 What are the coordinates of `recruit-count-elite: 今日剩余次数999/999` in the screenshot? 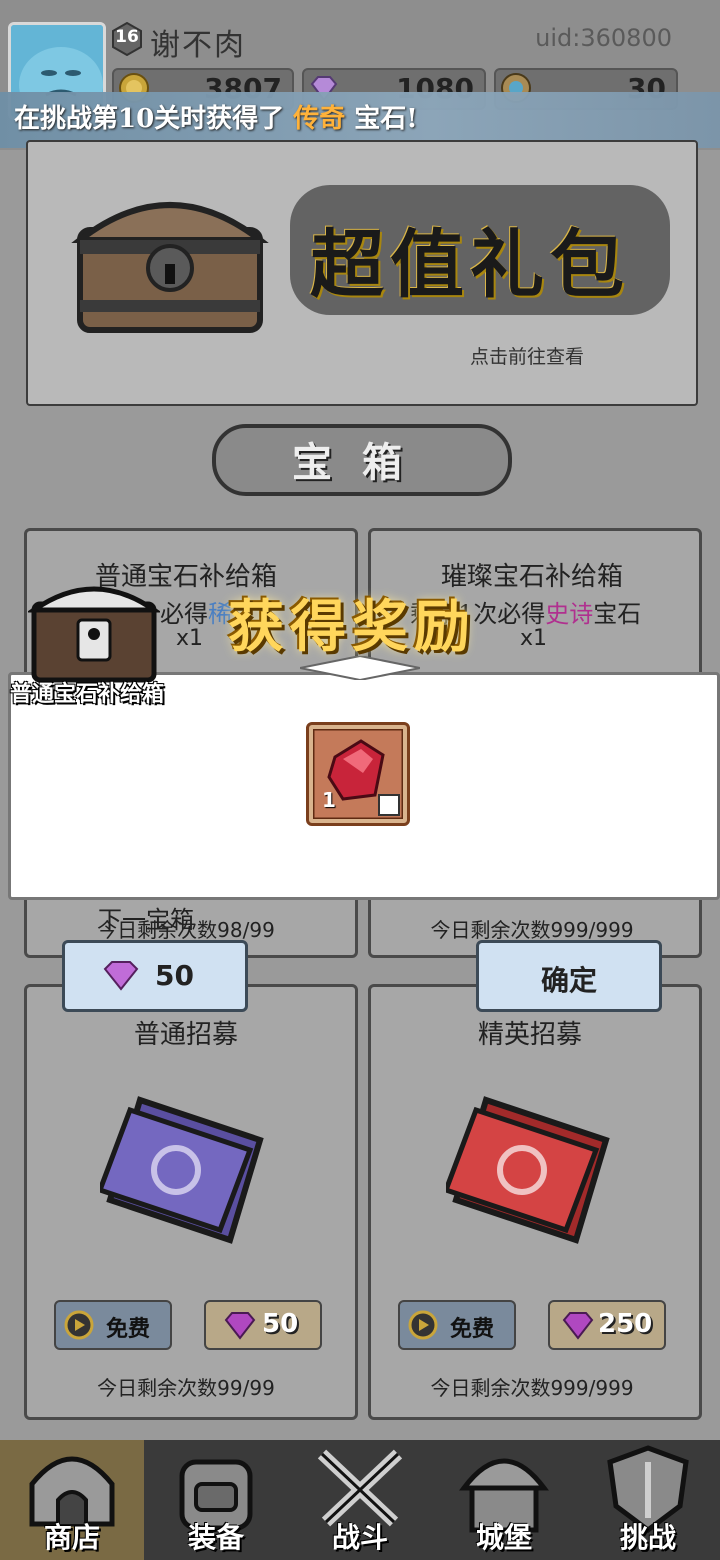 It's located at (532, 1388).